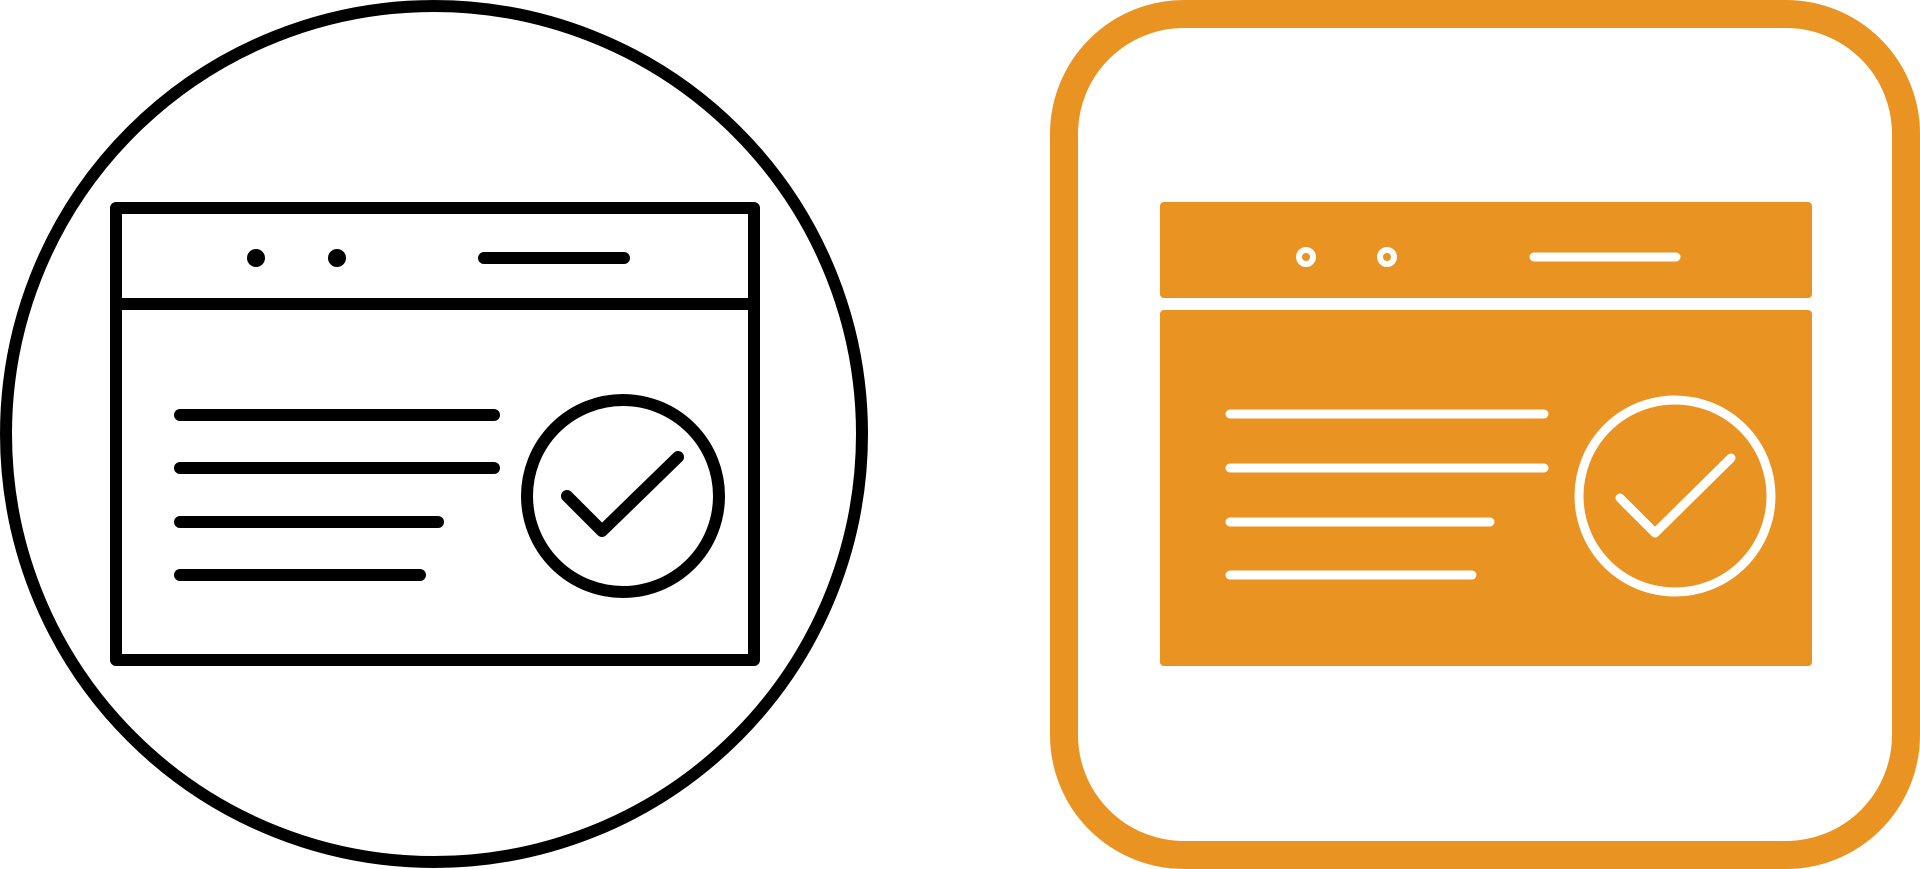  I want to click on checkmark-icon, so click(622, 494).